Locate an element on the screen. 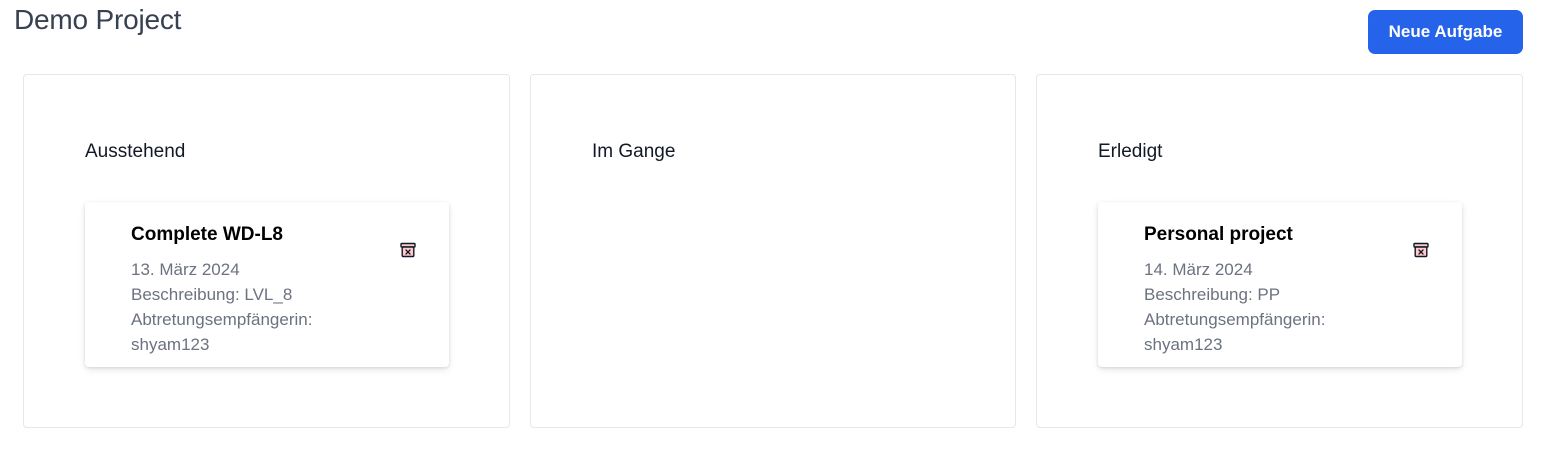  page-title: Demo Project is located at coordinates (98, 19).